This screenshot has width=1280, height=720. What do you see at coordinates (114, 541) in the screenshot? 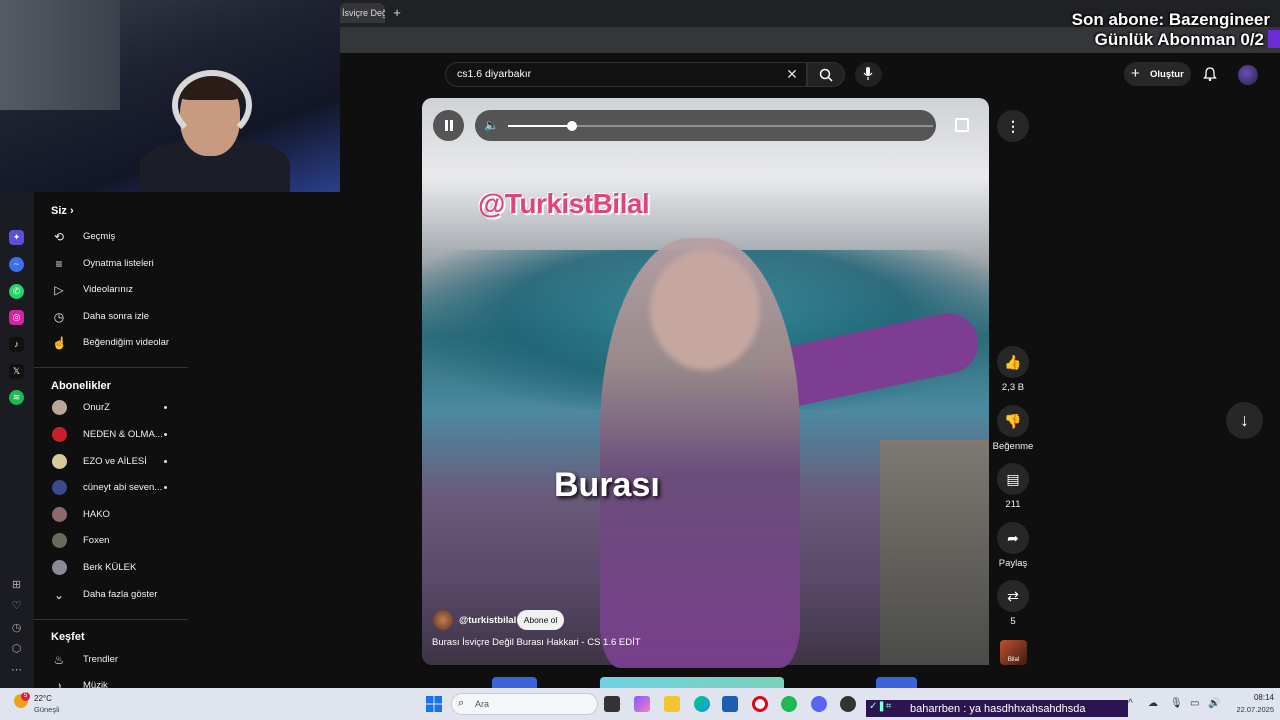
I see `subscription-item: Foxen` at bounding box center [114, 541].